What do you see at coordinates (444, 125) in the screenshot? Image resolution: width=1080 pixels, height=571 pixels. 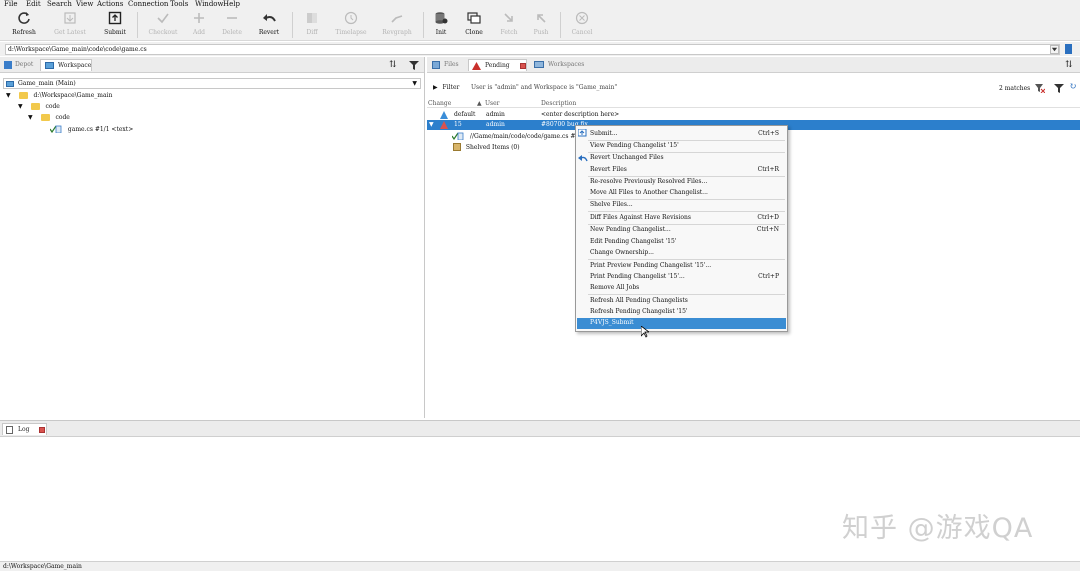 I see `pending-changelist-icon` at bounding box center [444, 125].